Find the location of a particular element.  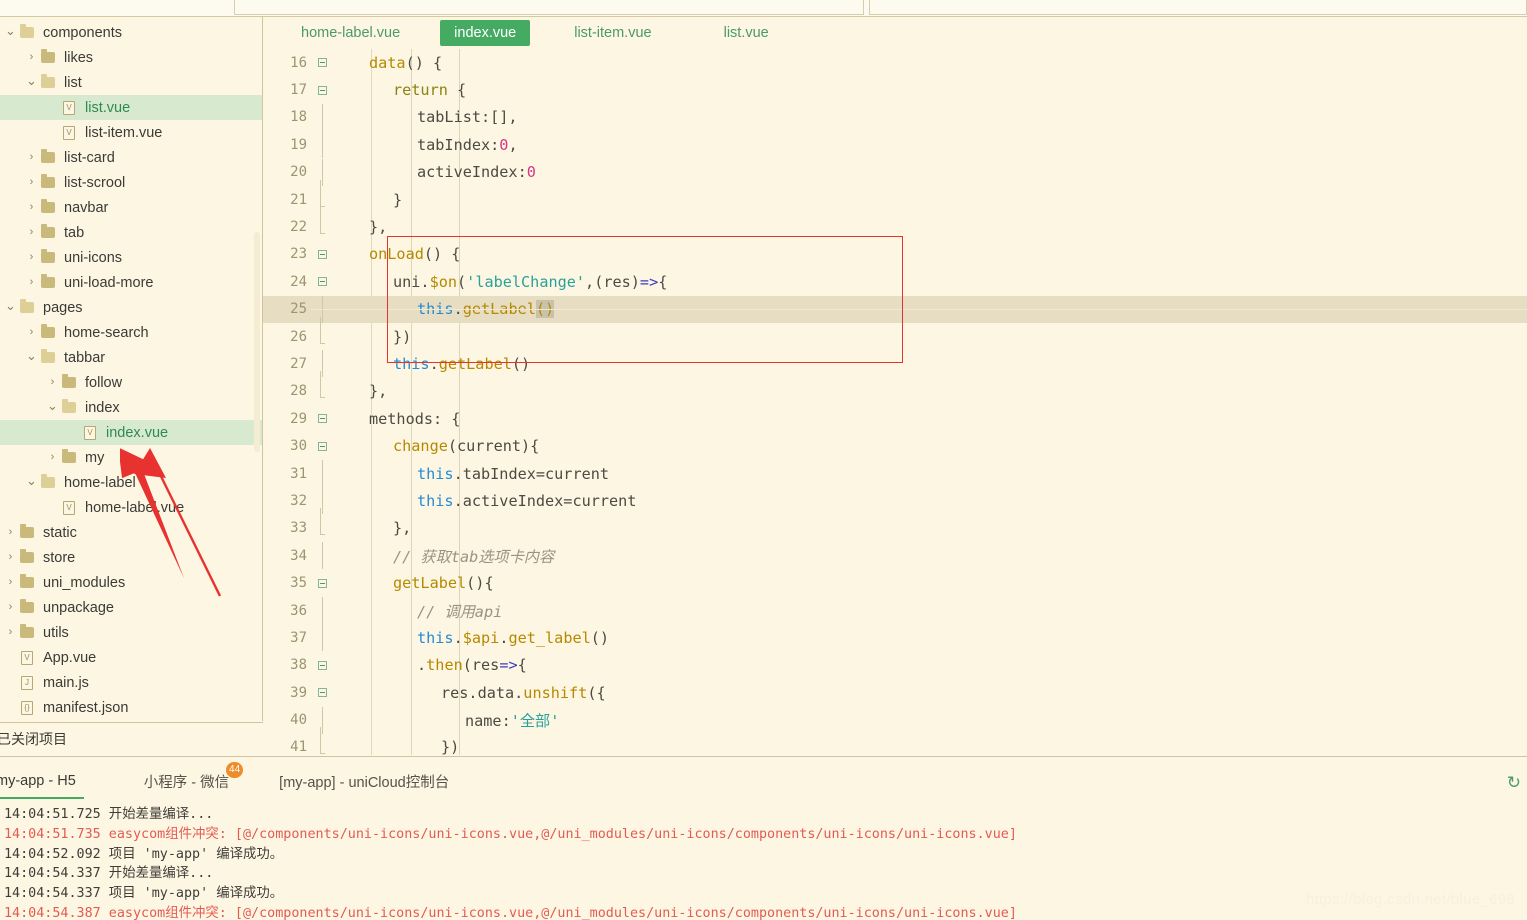

tree-item-pages: ⌄ pages is located at coordinates (131, 307).